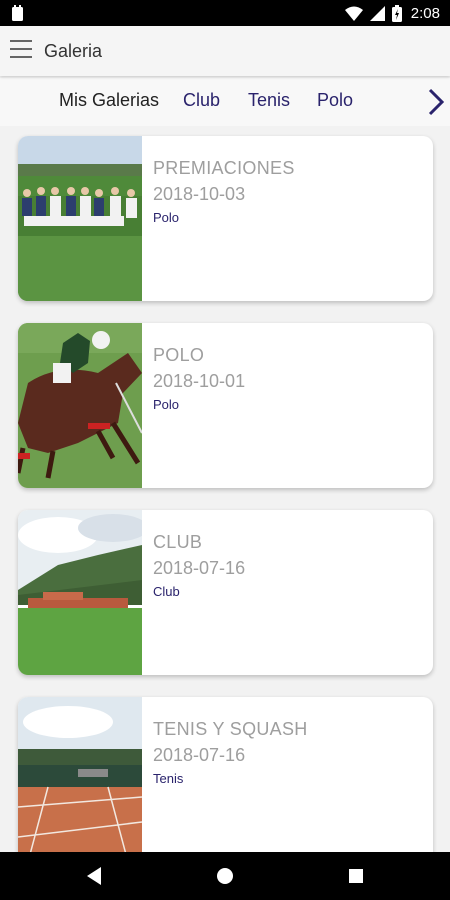  I want to click on signal-icon, so click(377, 13).